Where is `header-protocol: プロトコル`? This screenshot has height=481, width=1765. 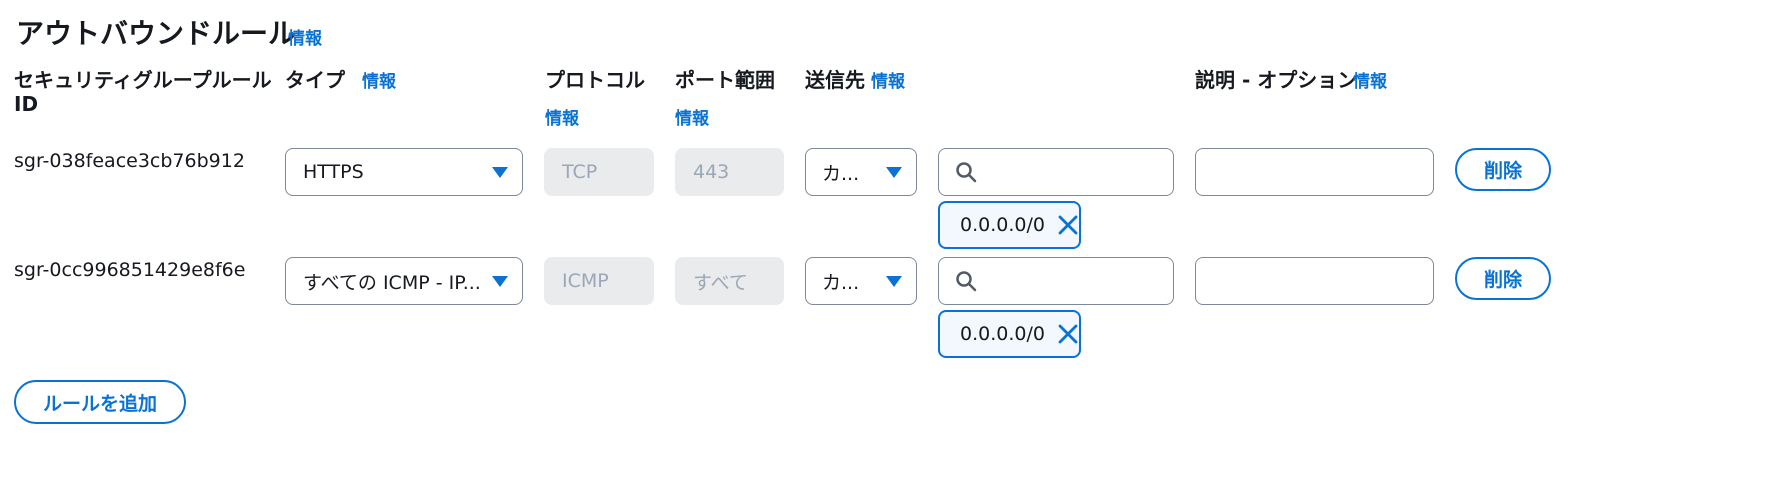
header-protocol: プロトコル is located at coordinates (595, 80).